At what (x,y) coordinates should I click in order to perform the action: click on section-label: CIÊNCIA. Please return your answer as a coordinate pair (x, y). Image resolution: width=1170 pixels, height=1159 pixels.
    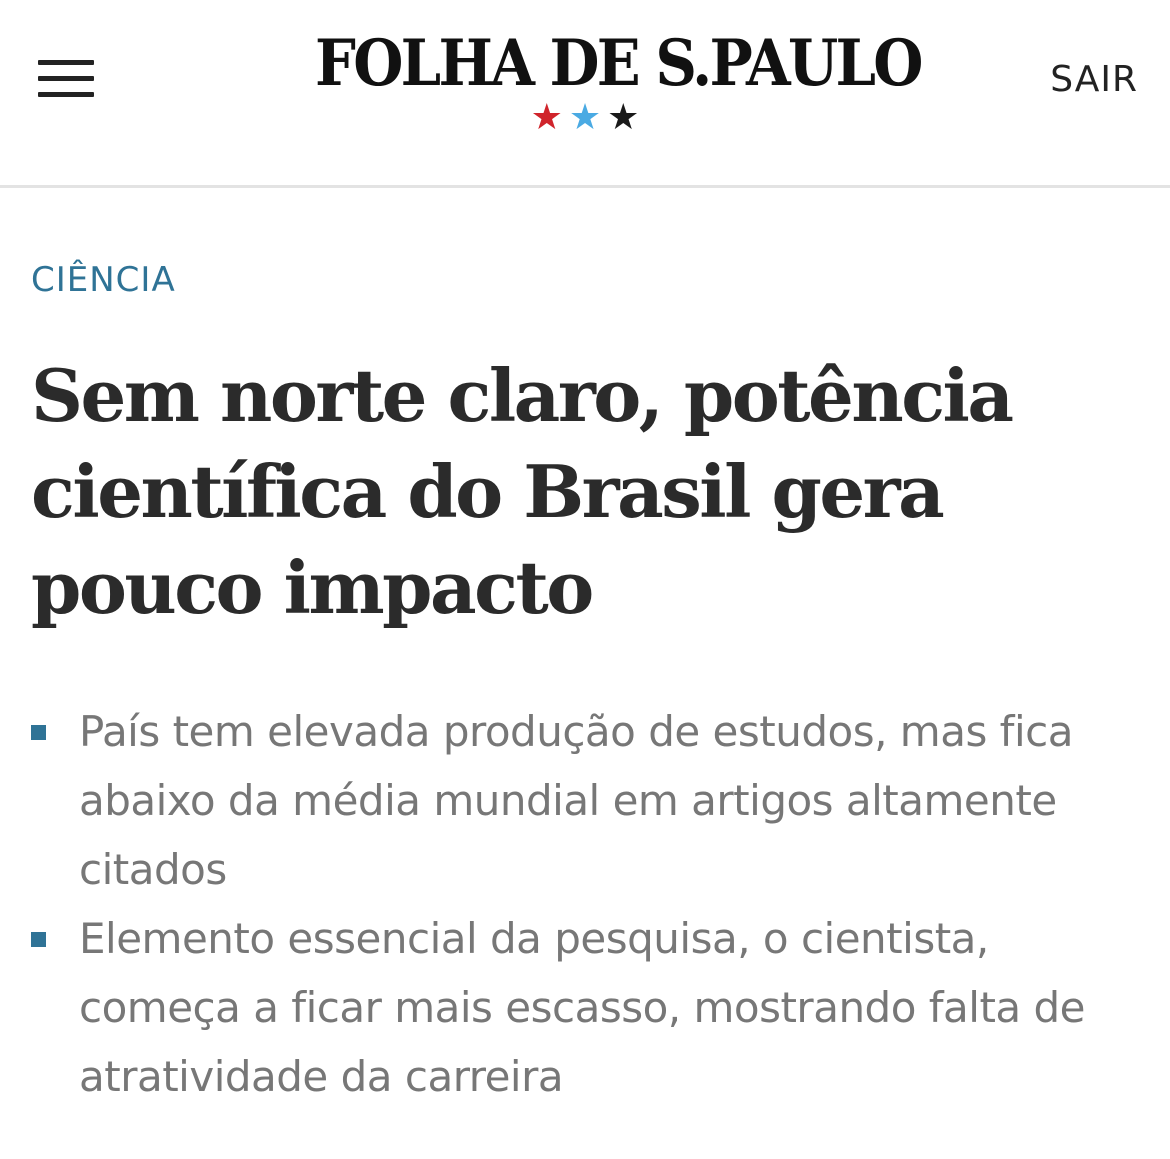
    Looking at the image, I should click on (103, 280).